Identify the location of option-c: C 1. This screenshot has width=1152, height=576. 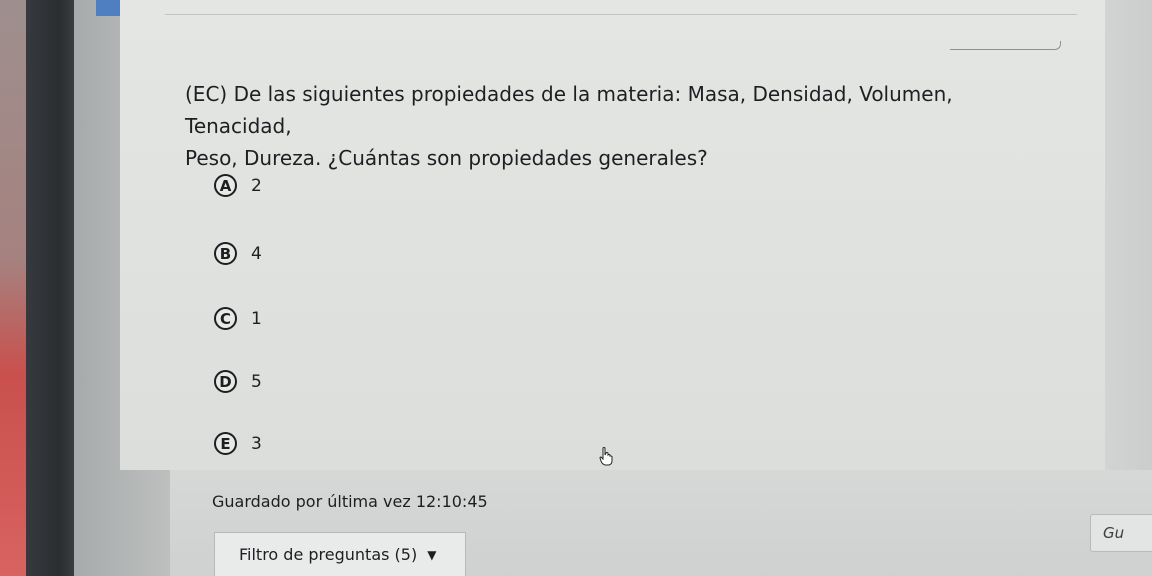
(238, 318).